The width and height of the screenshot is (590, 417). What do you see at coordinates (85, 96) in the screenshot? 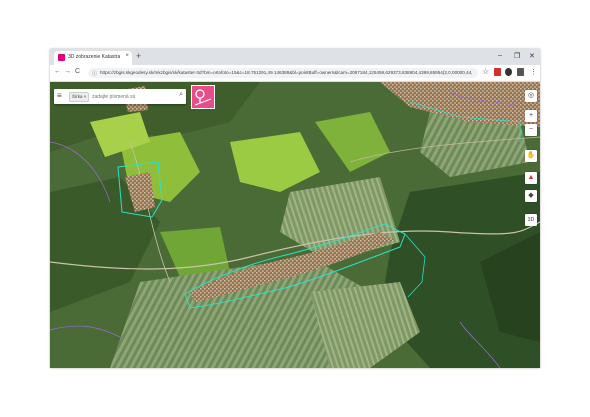
I see `chip-close-icon: ×` at bounding box center [85, 96].